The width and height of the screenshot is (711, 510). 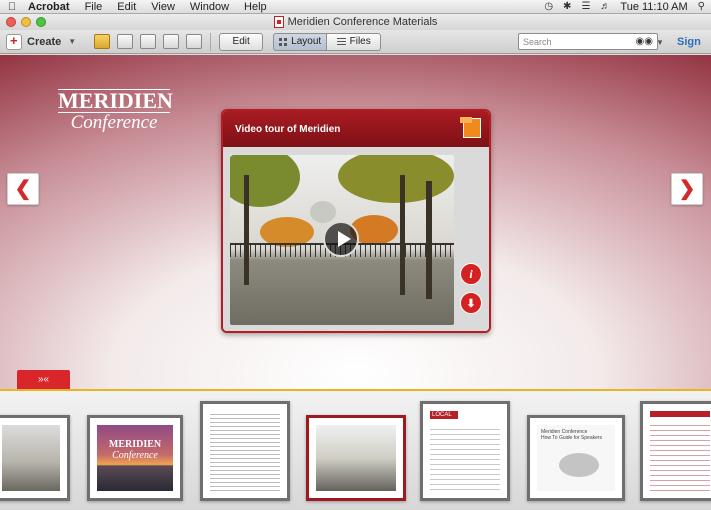 What do you see at coordinates (644, 41) in the screenshot?
I see `binoculars-icon: ◉◉` at bounding box center [644, 41].